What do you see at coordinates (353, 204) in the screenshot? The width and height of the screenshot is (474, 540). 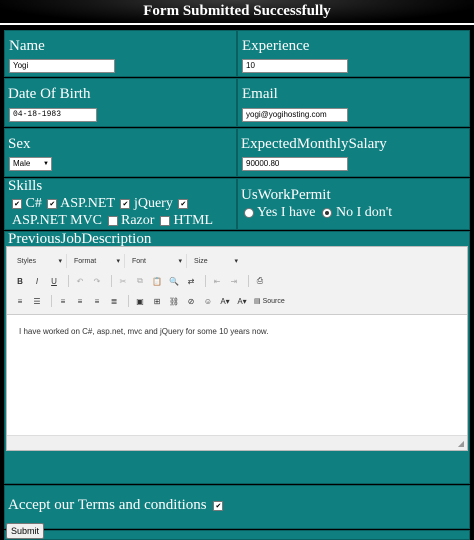 I see `work-permit-cell: UsWorkPermit Yes I have No I don't` at bounding box center [353, 204].